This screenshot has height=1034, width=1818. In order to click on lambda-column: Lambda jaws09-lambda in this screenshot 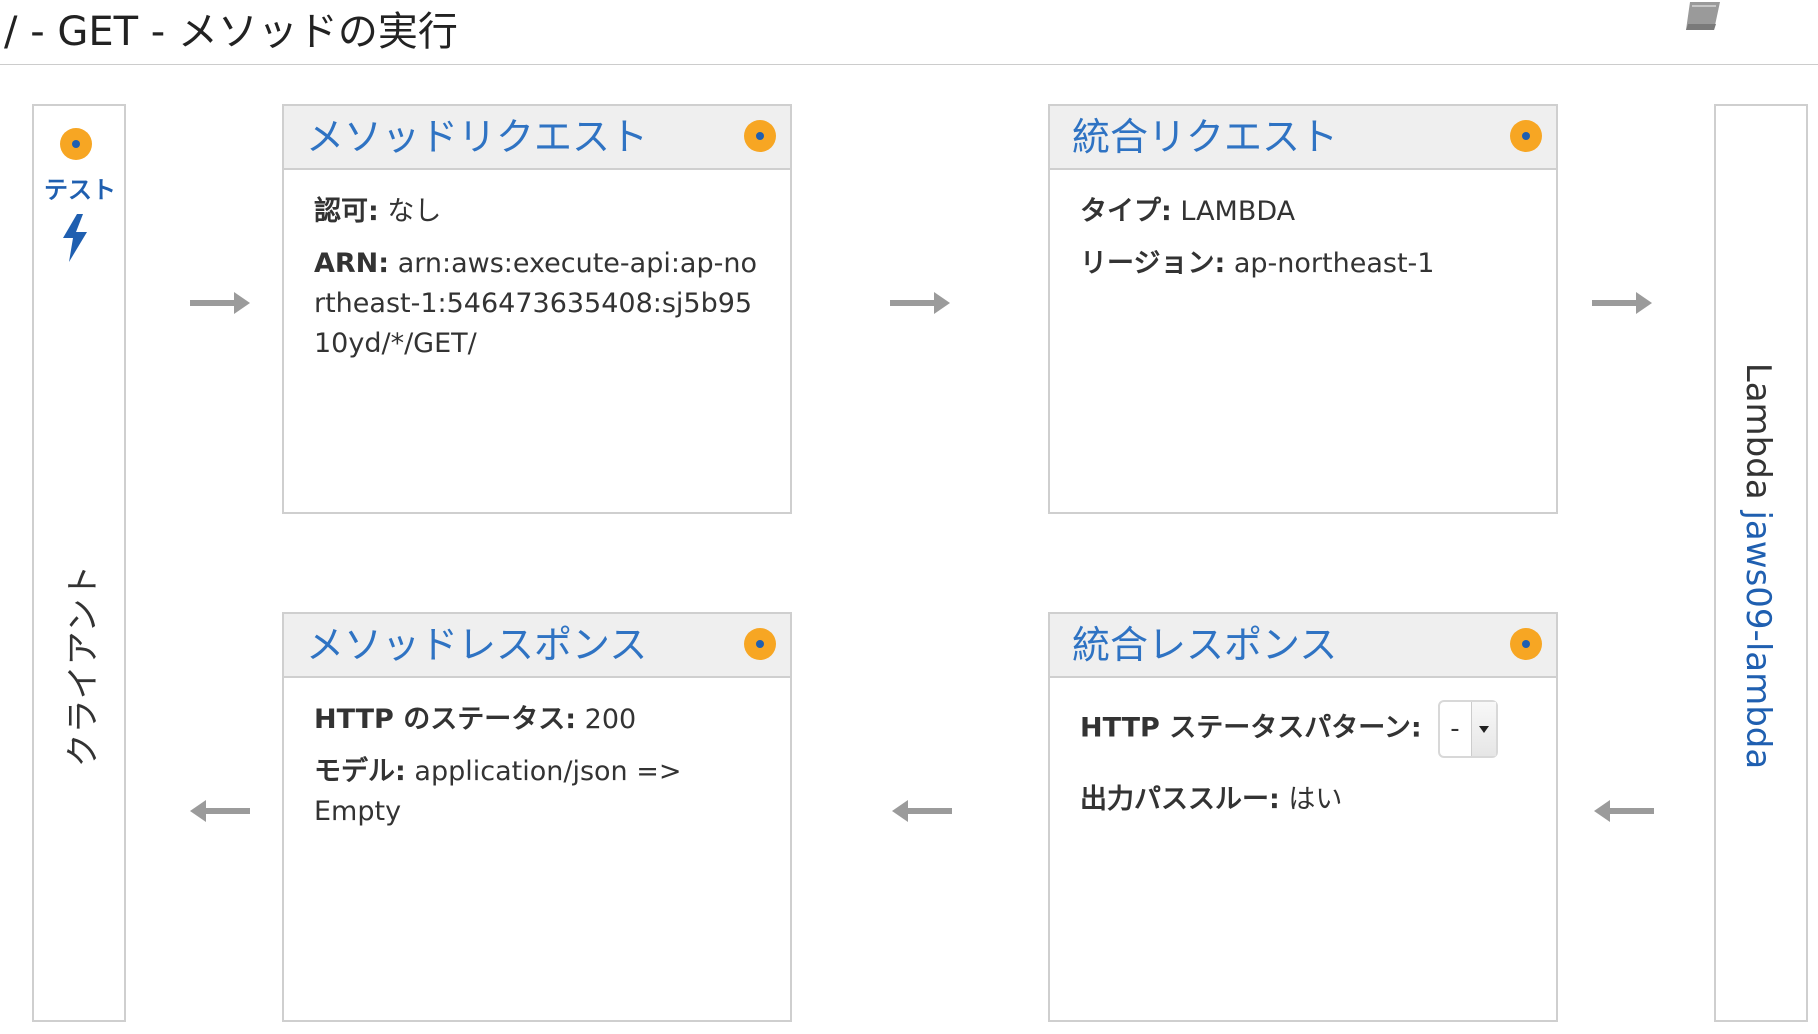, I will do `click(1761, 563)`.